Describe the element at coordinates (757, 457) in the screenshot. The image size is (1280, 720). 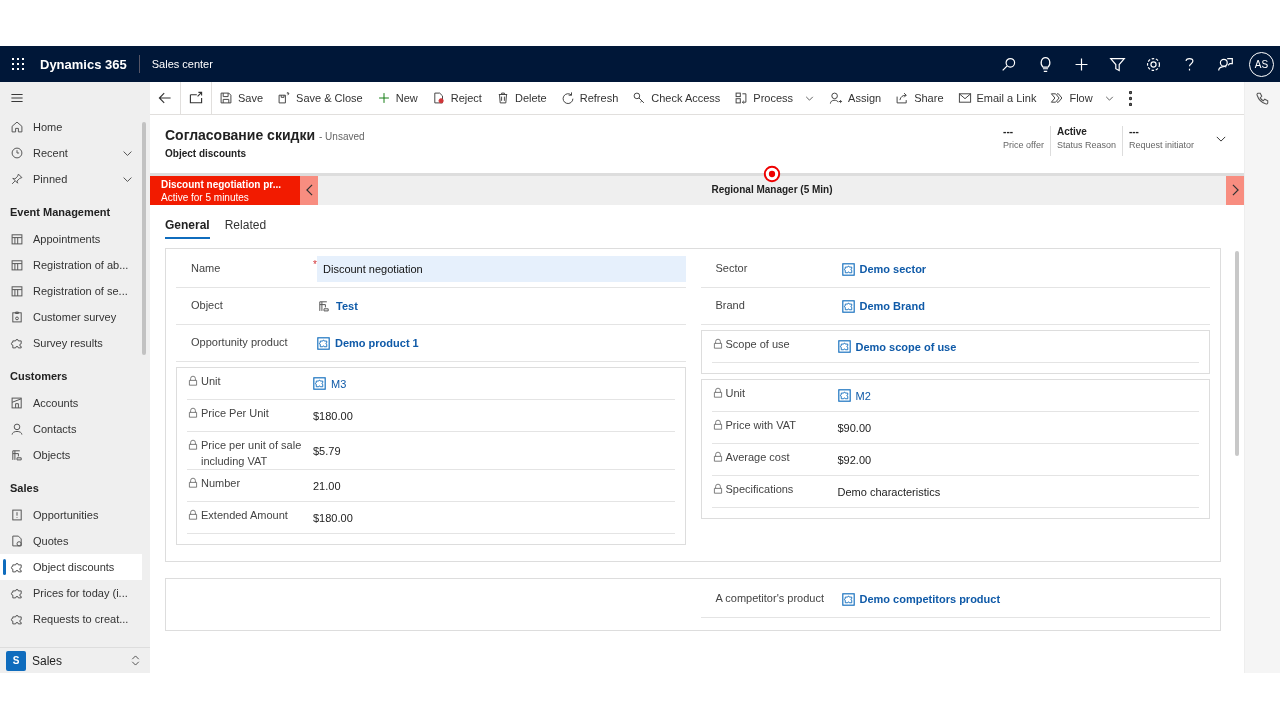
I see `field-label: Average cost` at that location.